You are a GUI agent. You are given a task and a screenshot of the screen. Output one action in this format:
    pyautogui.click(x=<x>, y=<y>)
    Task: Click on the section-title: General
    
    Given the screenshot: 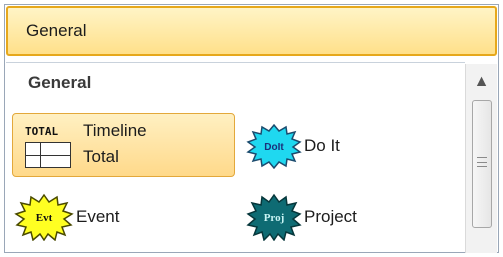 What is the action you would take?
    pyautogui.click(x=60, y=82)
    